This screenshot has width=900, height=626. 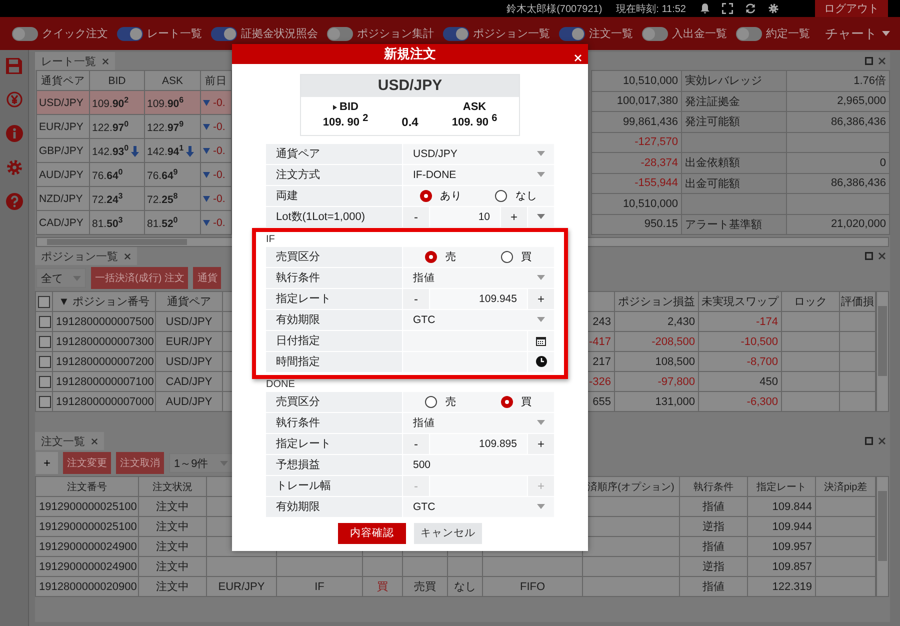 What do you see at coordinates (334, 464) in the screenshot?
I see `field-label: 予想損益` at bounding box center [334, 464].